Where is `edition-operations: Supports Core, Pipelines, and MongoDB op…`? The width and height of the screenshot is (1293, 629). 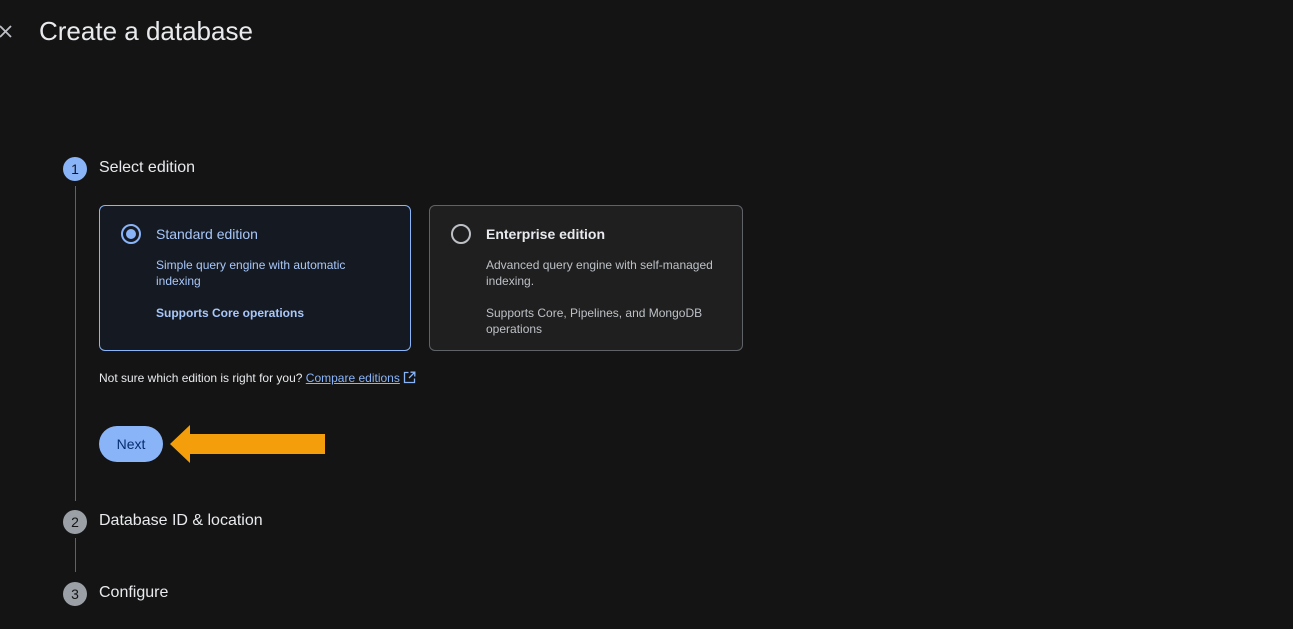
edition-operations: Supports Core, Pipelines, and MongoDB op… is located at coordinates (594, 321).